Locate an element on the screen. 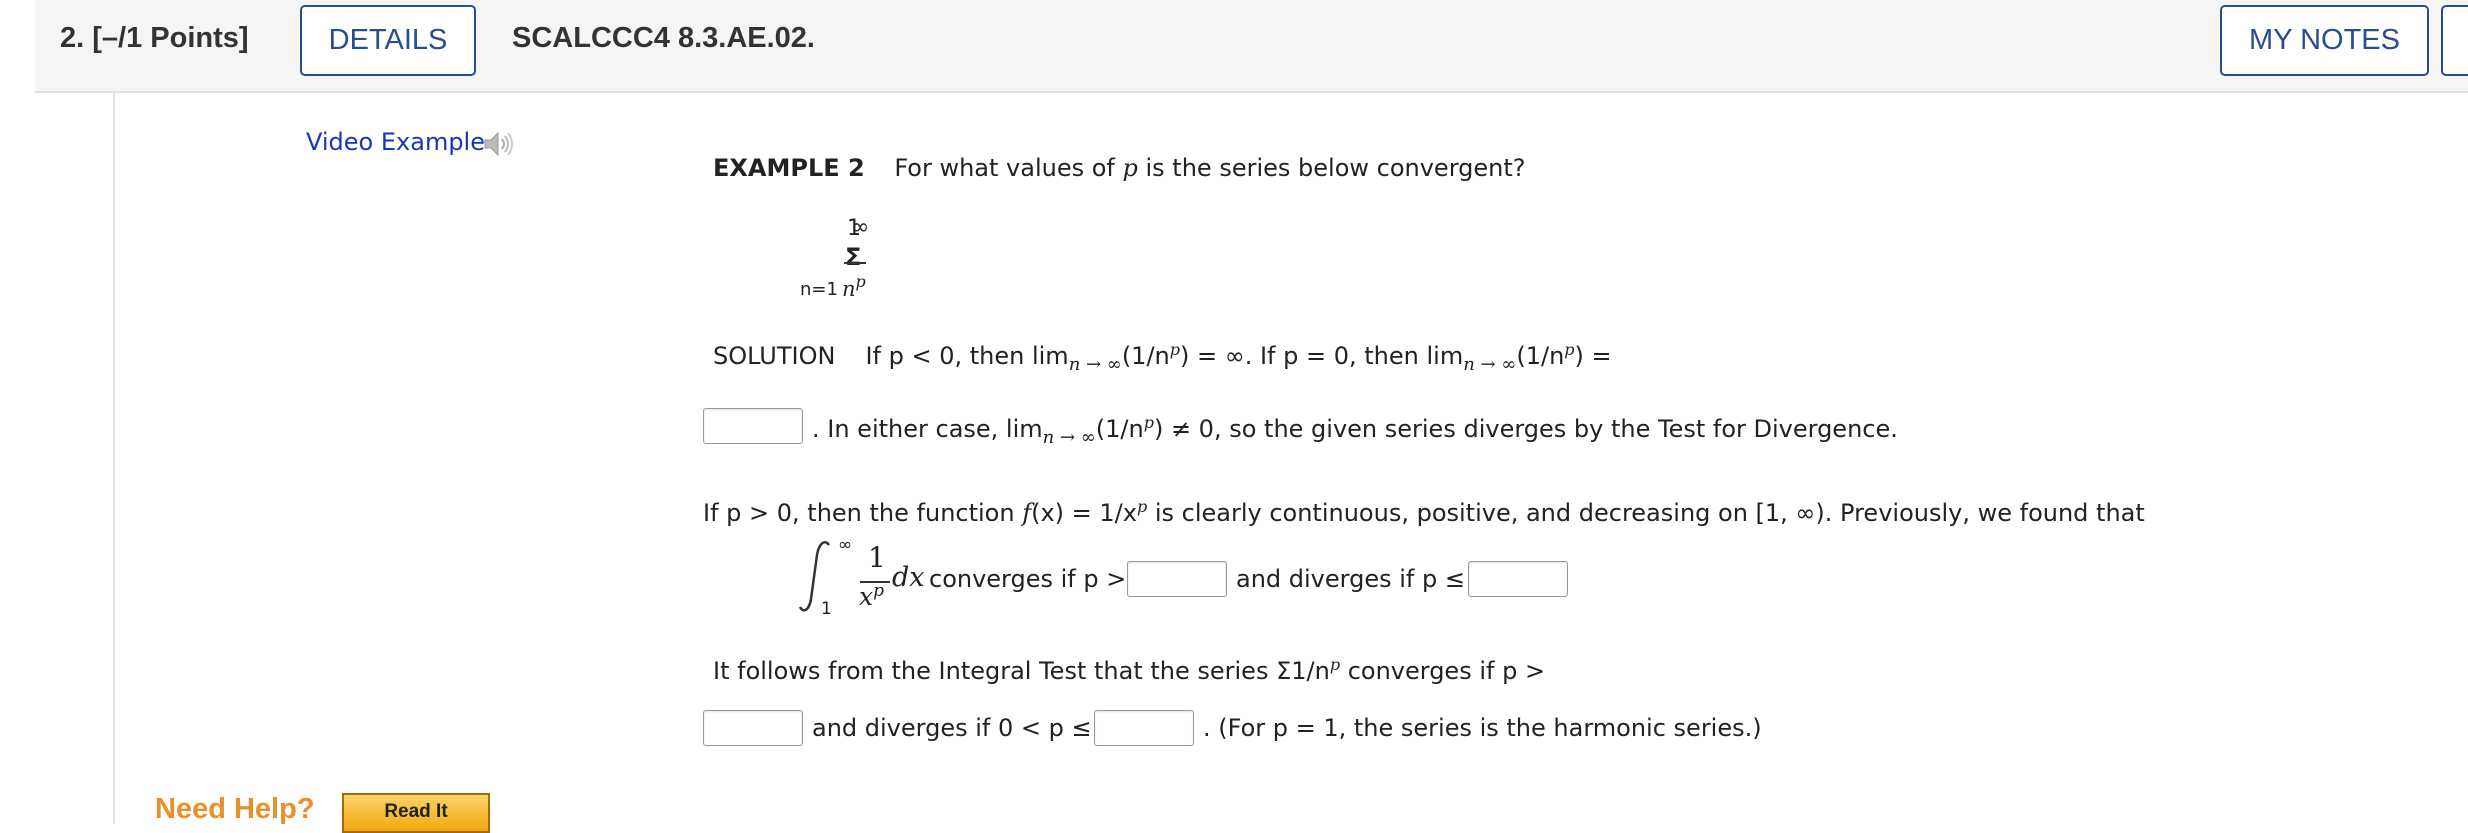 The image size is (2468, 833). integral-diverges-text: and diverges if p ≤ is located at coordinates (1350, 579).